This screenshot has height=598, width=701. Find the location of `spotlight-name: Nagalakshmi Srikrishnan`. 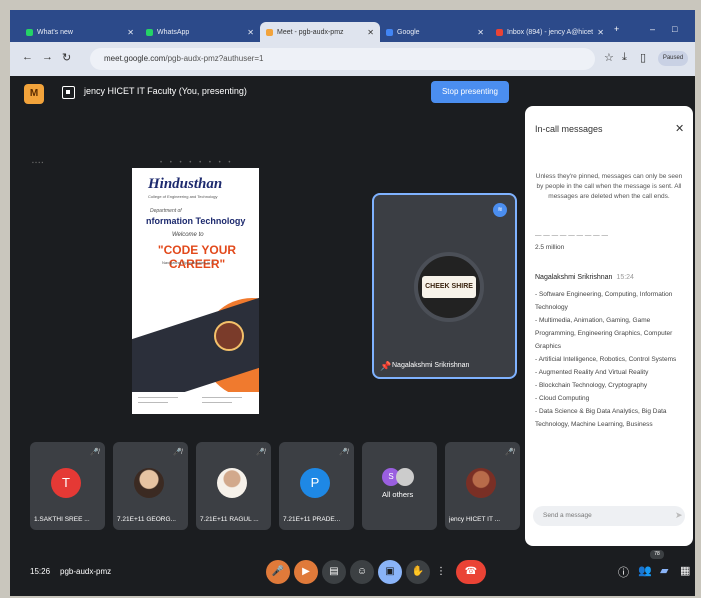

spotlight-name: Nagalakshmi Srikrishnan is located at coordinates (431, 365).